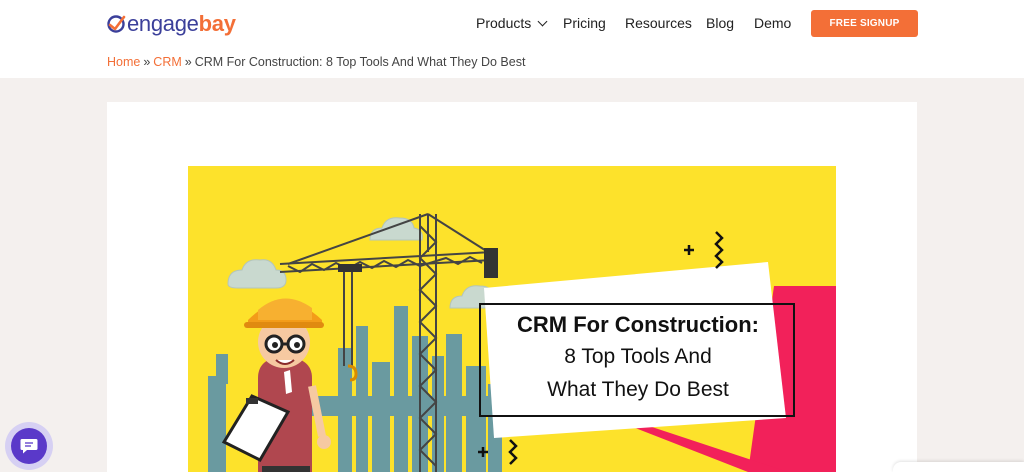 This screenshot has width=1024, height=472. Describe the element at coordinates (864, 23) in the screenshot. I see `free-signup-button: FREE SIGNUP` at that location.